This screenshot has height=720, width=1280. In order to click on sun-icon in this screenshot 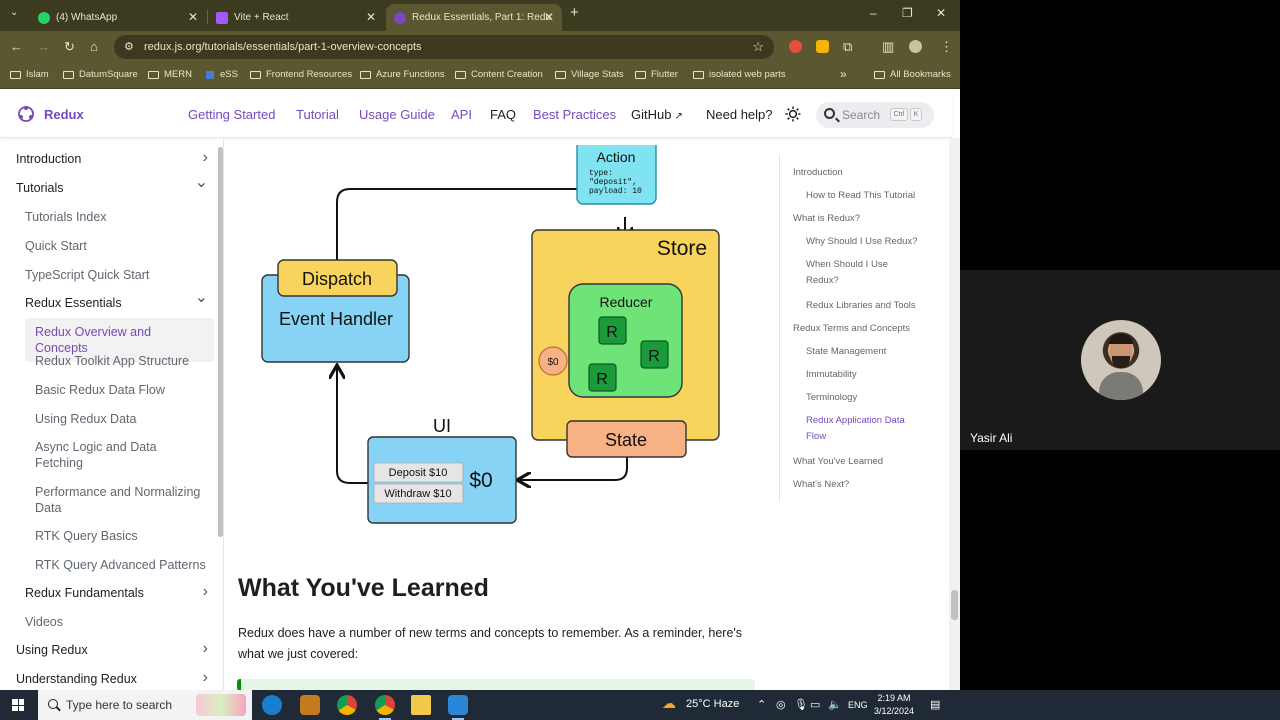, I will do `click(793, 114)`.